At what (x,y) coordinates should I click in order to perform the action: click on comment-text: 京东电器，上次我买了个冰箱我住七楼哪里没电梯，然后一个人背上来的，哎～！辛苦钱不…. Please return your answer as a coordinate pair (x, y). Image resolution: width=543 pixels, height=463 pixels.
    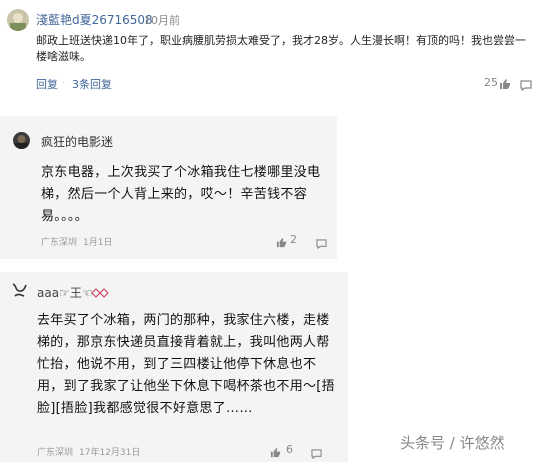
    Looking at the image, I should click on (181, 194).